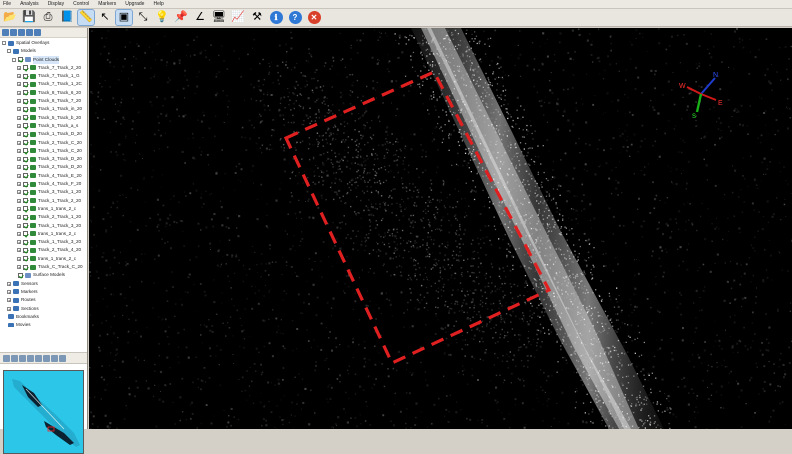  I want to click on menu-analysis: Analysis, so click(29, 4).